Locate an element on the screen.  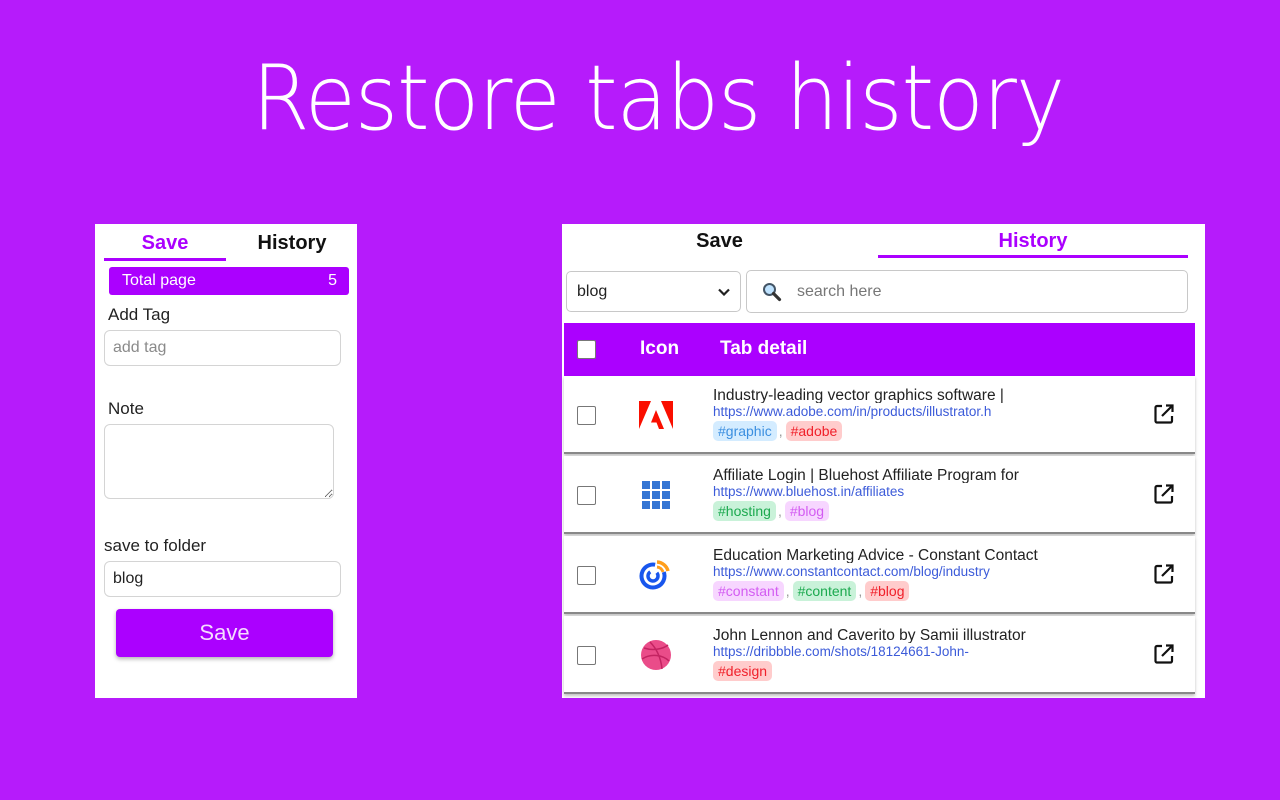
total-page-count: 5 is located at coordinates (332, 280).